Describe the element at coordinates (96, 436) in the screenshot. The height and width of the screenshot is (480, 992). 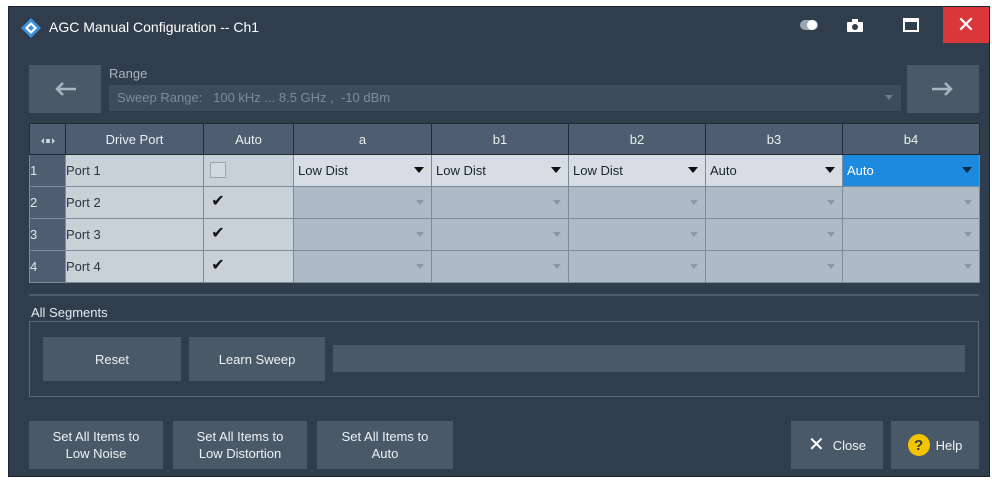
I see `low-noise-line1: Set All Items to` at that location.